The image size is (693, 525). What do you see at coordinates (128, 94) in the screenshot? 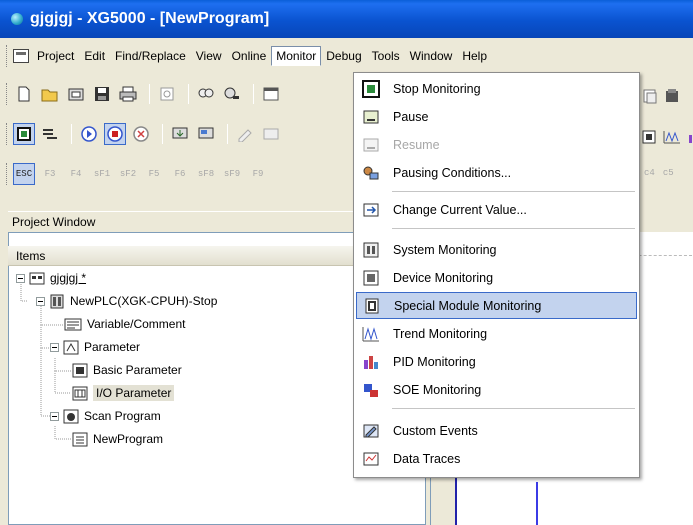
I see `print-icon` at bounding box center [128, 94].